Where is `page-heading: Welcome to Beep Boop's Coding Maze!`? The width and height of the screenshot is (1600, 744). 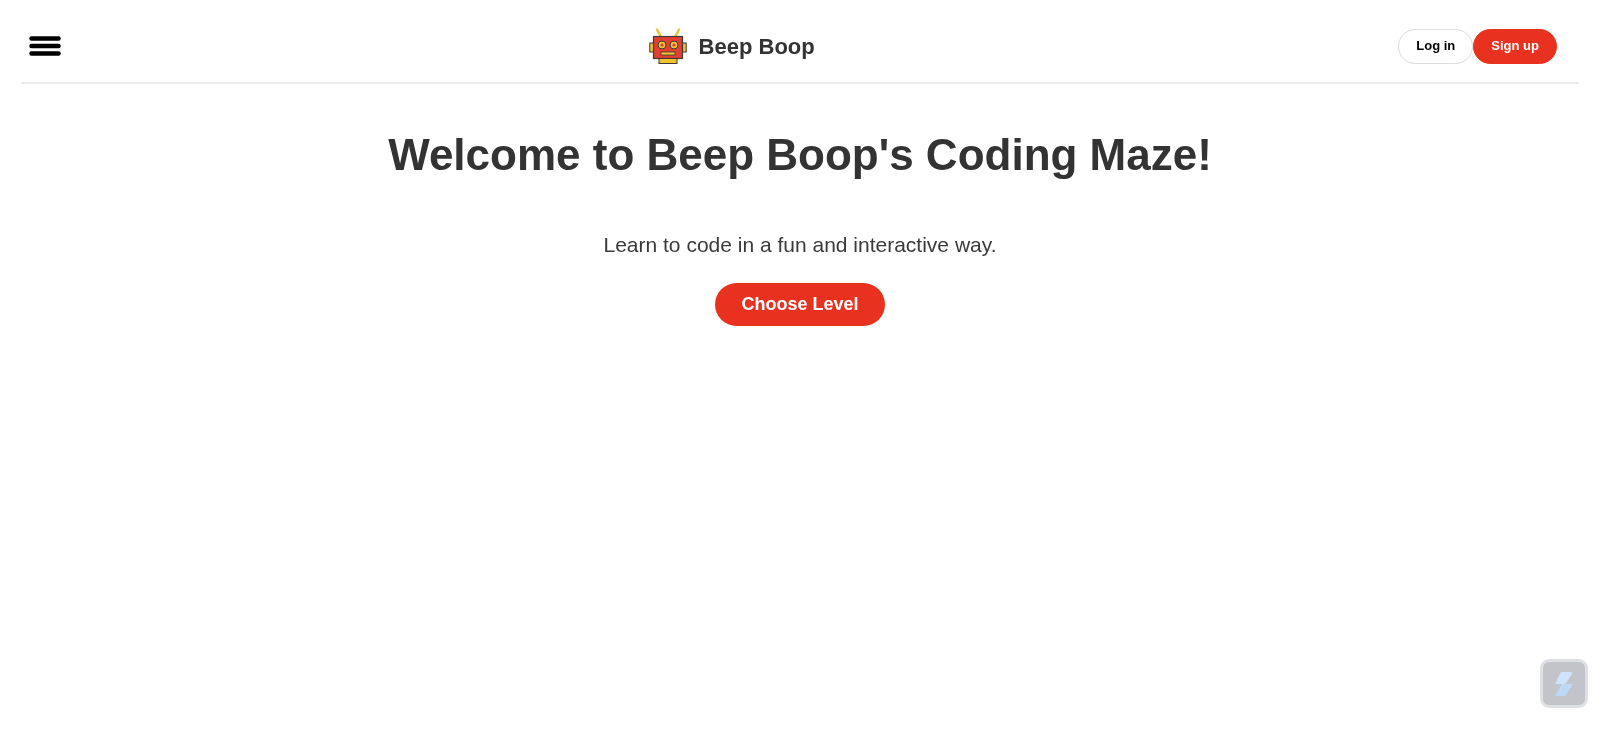
page-heading: Welcome to Beep Boop's Coding Maze! is located at coordinates (800, 155).